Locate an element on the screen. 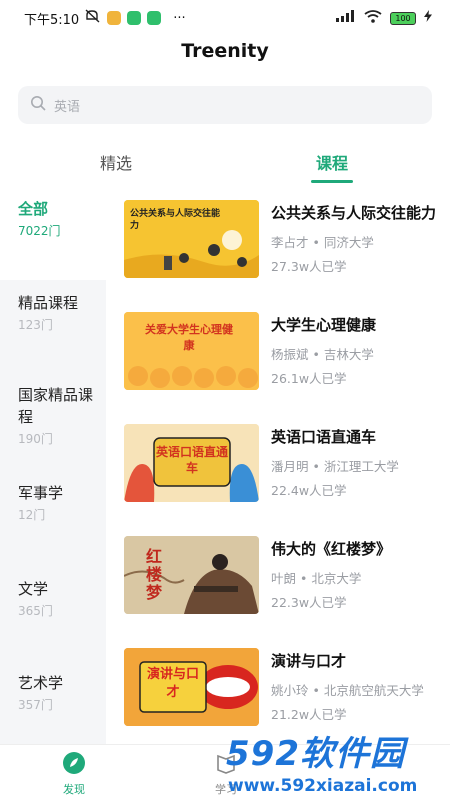  discover-icon is located at coordinates (74, 765).